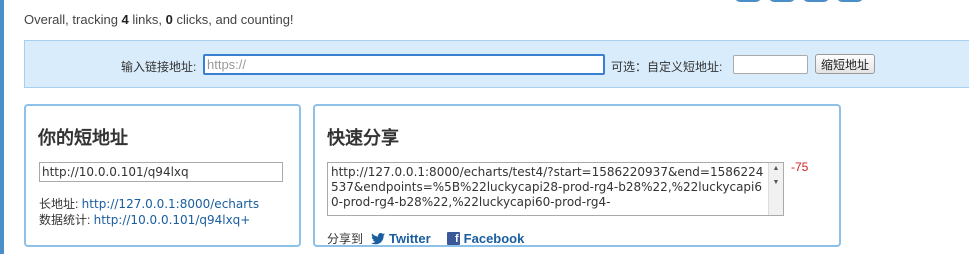 The height and width of the screenshot is (254, 969). Describe the element at coordinates (881, 1) in the screenshot. I see `nav-arrow-icon: ⌄` at that location.